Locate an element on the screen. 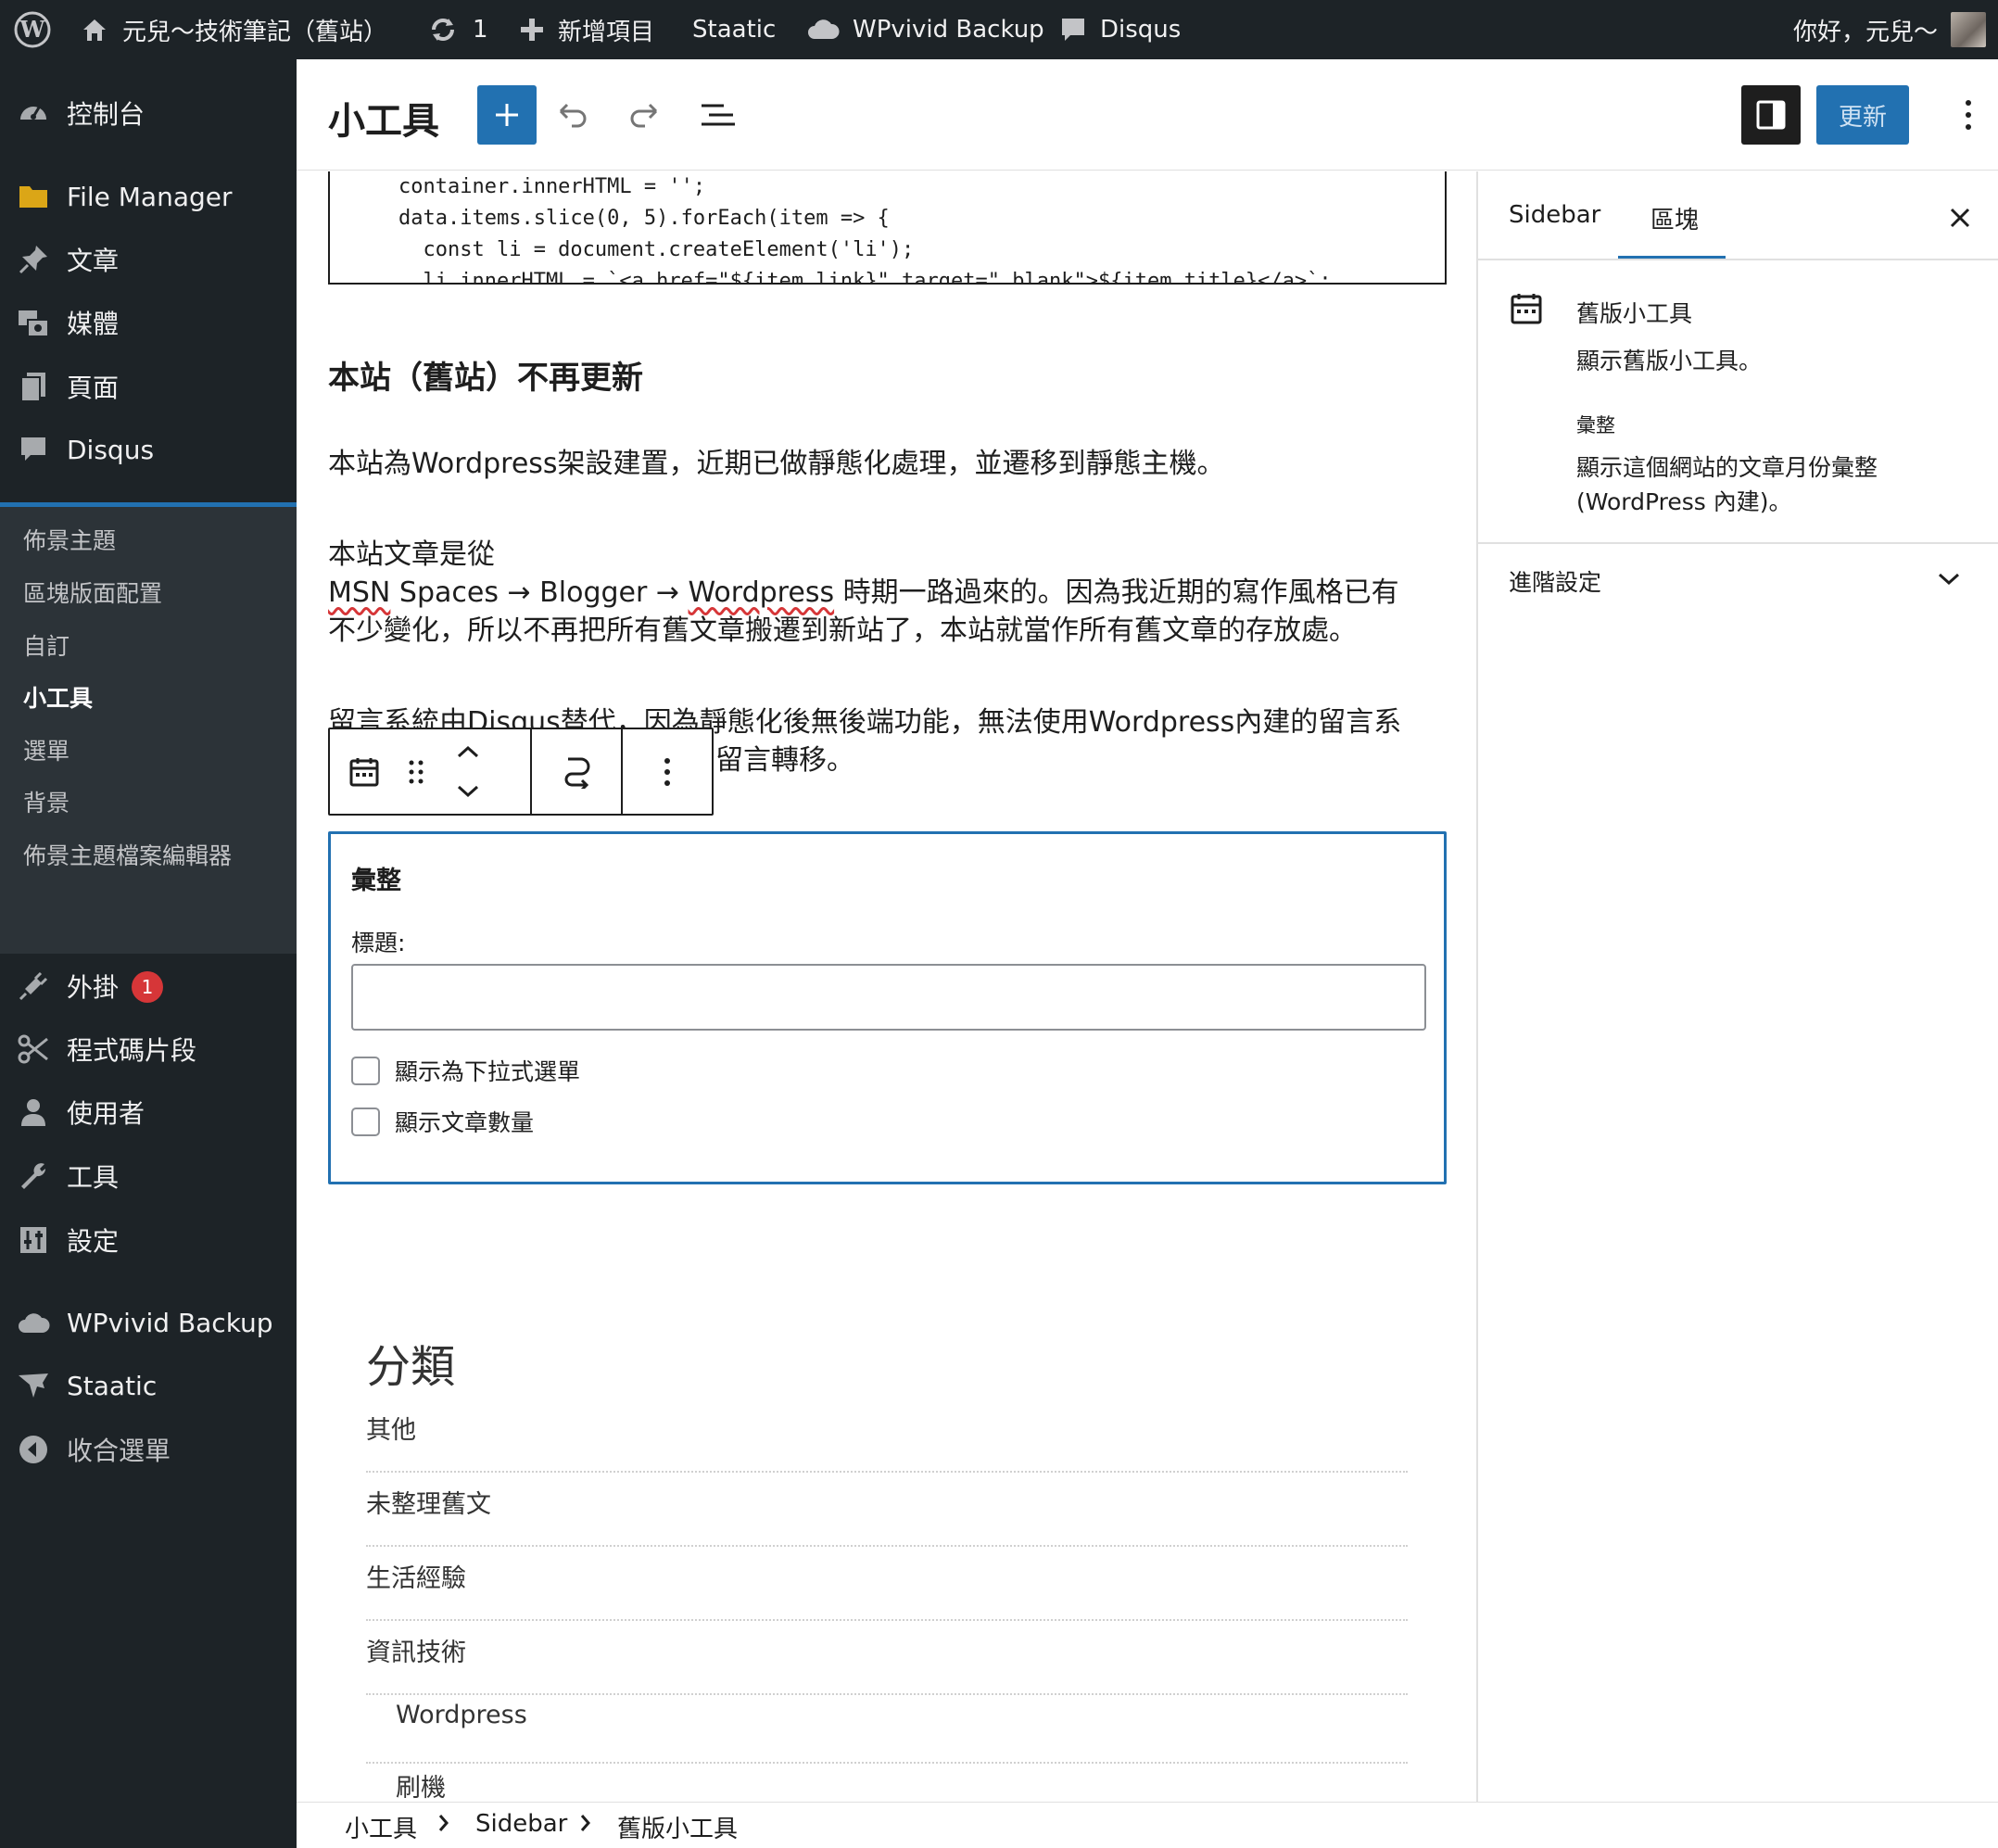  menu-plugins: 外掛 1 is located at coordinates (148, 986).